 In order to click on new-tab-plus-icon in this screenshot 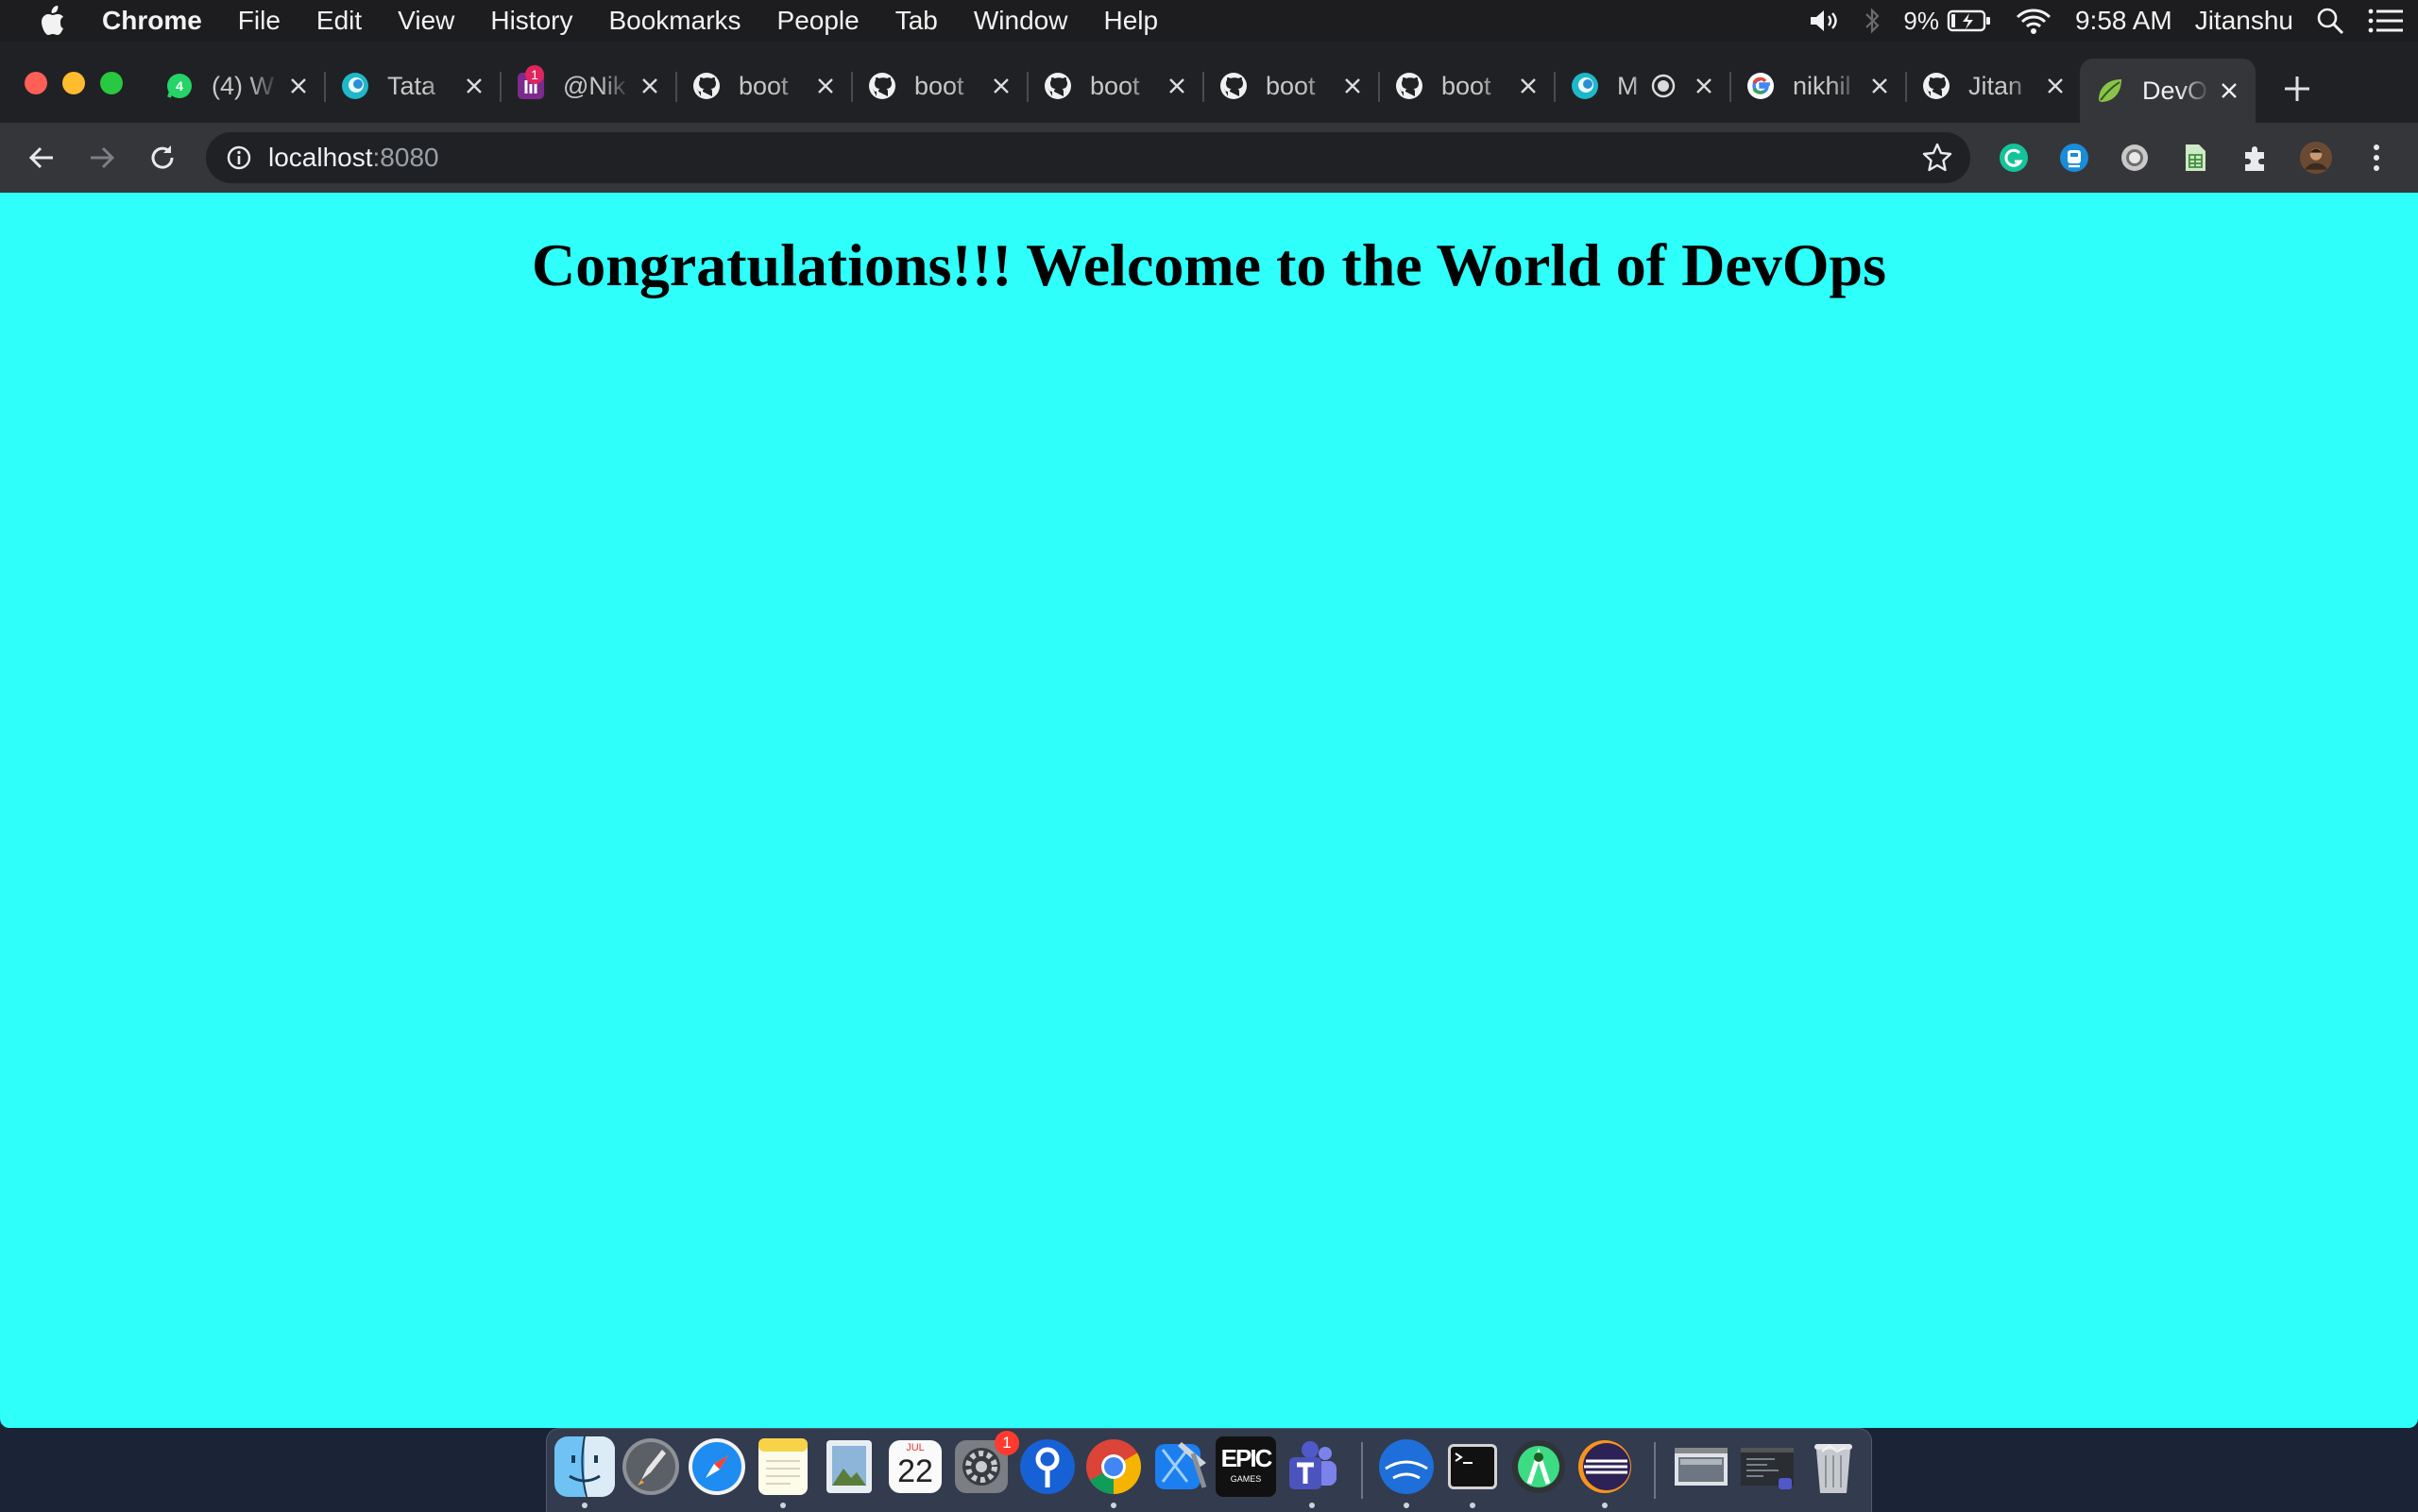, I will do `click(2297, 89)`.